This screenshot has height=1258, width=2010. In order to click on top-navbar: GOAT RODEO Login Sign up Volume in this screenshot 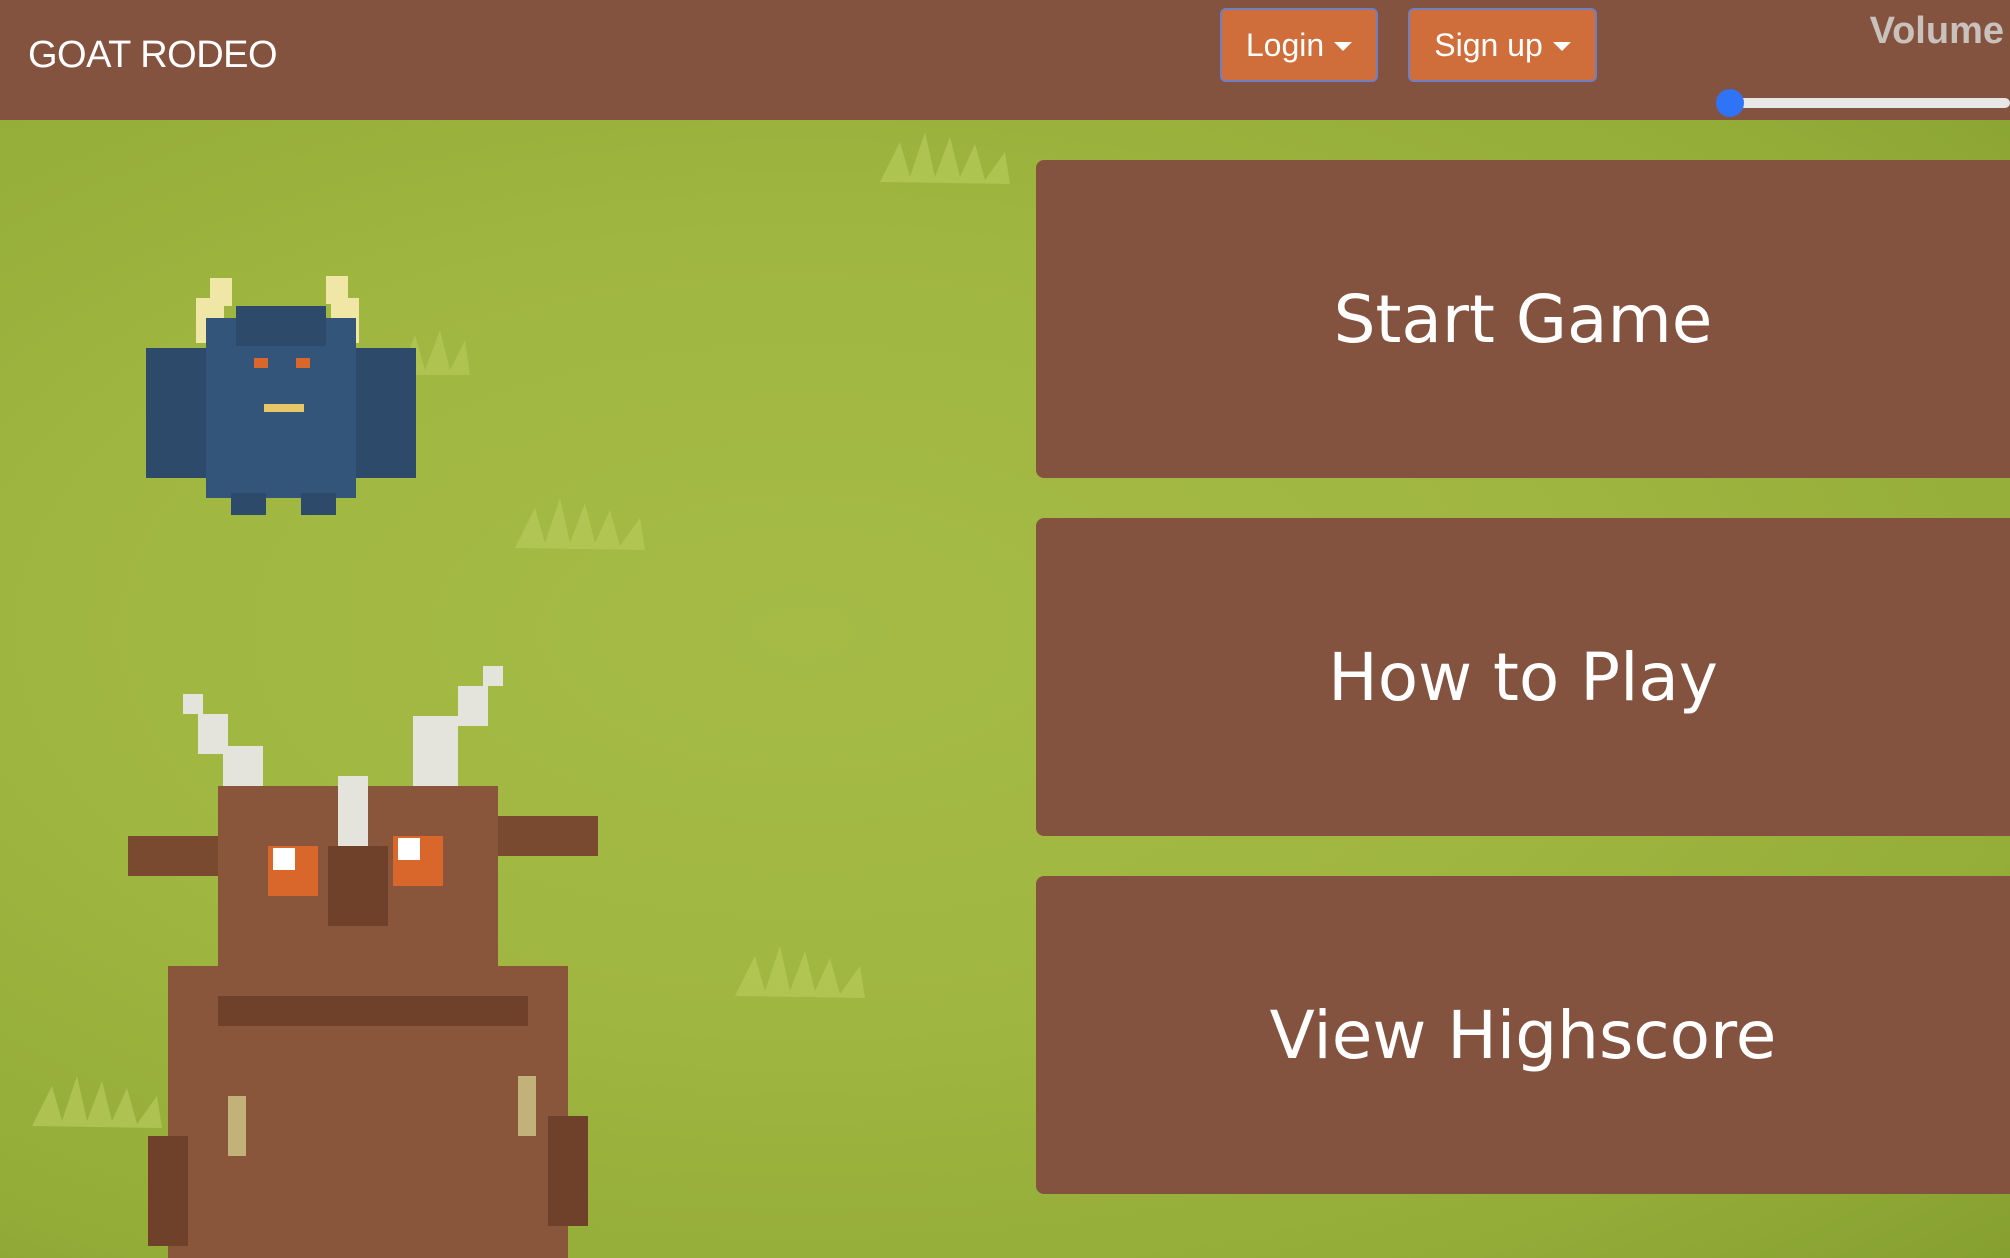, I will do `click(1005, 60)`.